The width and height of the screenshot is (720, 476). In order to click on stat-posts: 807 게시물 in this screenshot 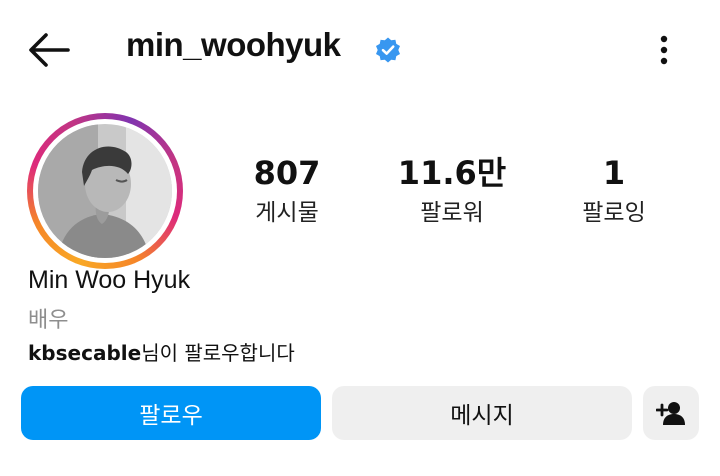, I will do `click(287, 191)`.